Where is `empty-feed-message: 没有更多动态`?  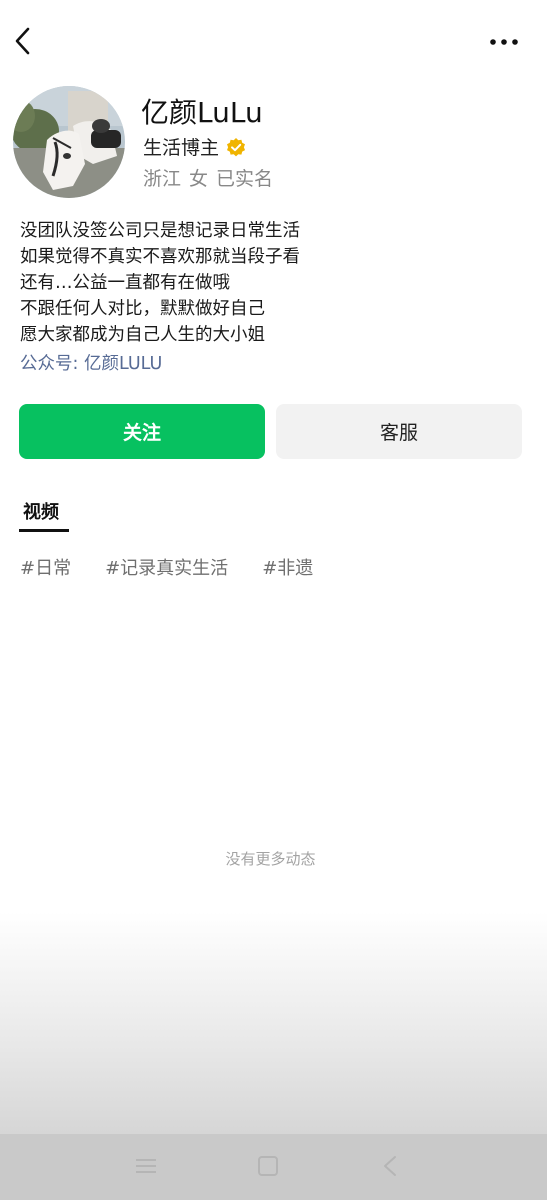
empty-feed-message: 没有更多动态 is located at coordinates (270, 859).